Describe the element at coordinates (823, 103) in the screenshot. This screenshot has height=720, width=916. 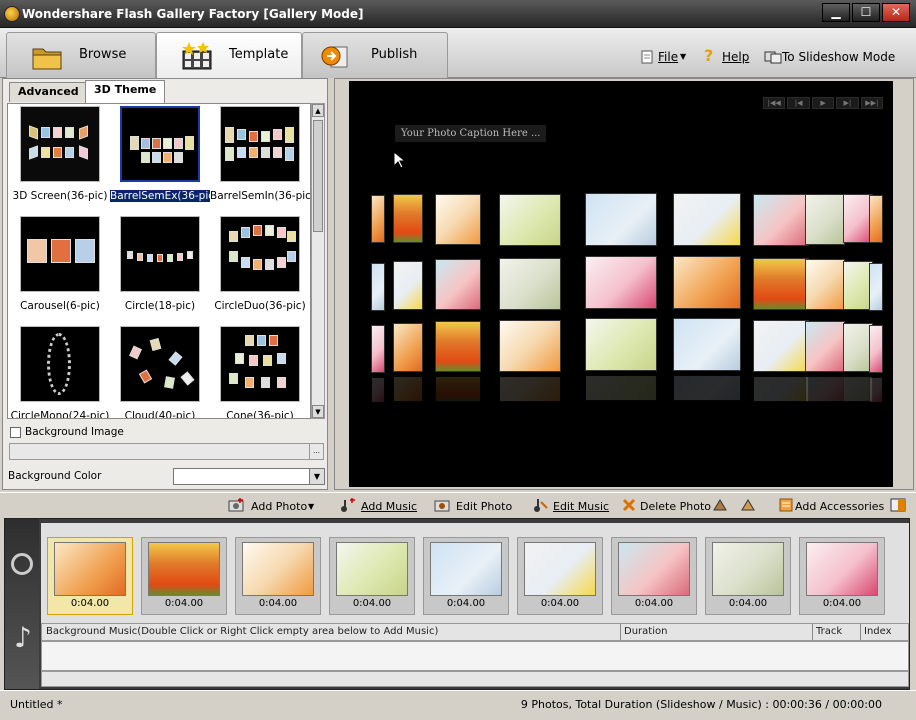
I see `play-icon: ▶` at that location.